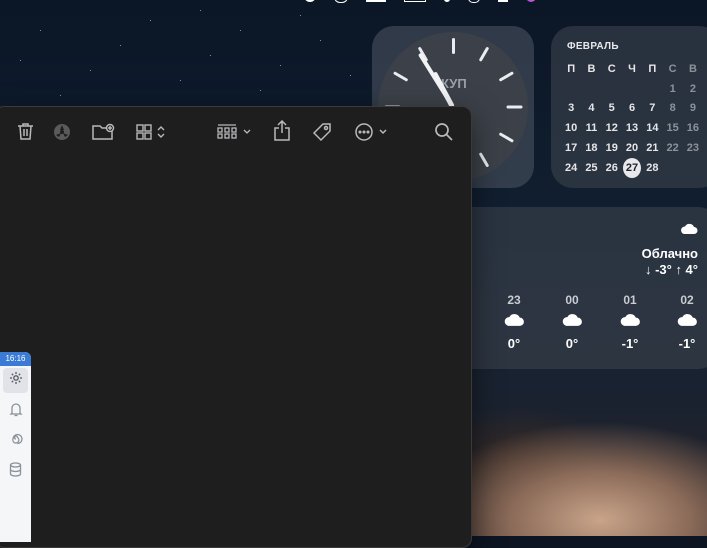 This screenshot has width=707, height=548. I want to click on settings-button, so click(15, 380).